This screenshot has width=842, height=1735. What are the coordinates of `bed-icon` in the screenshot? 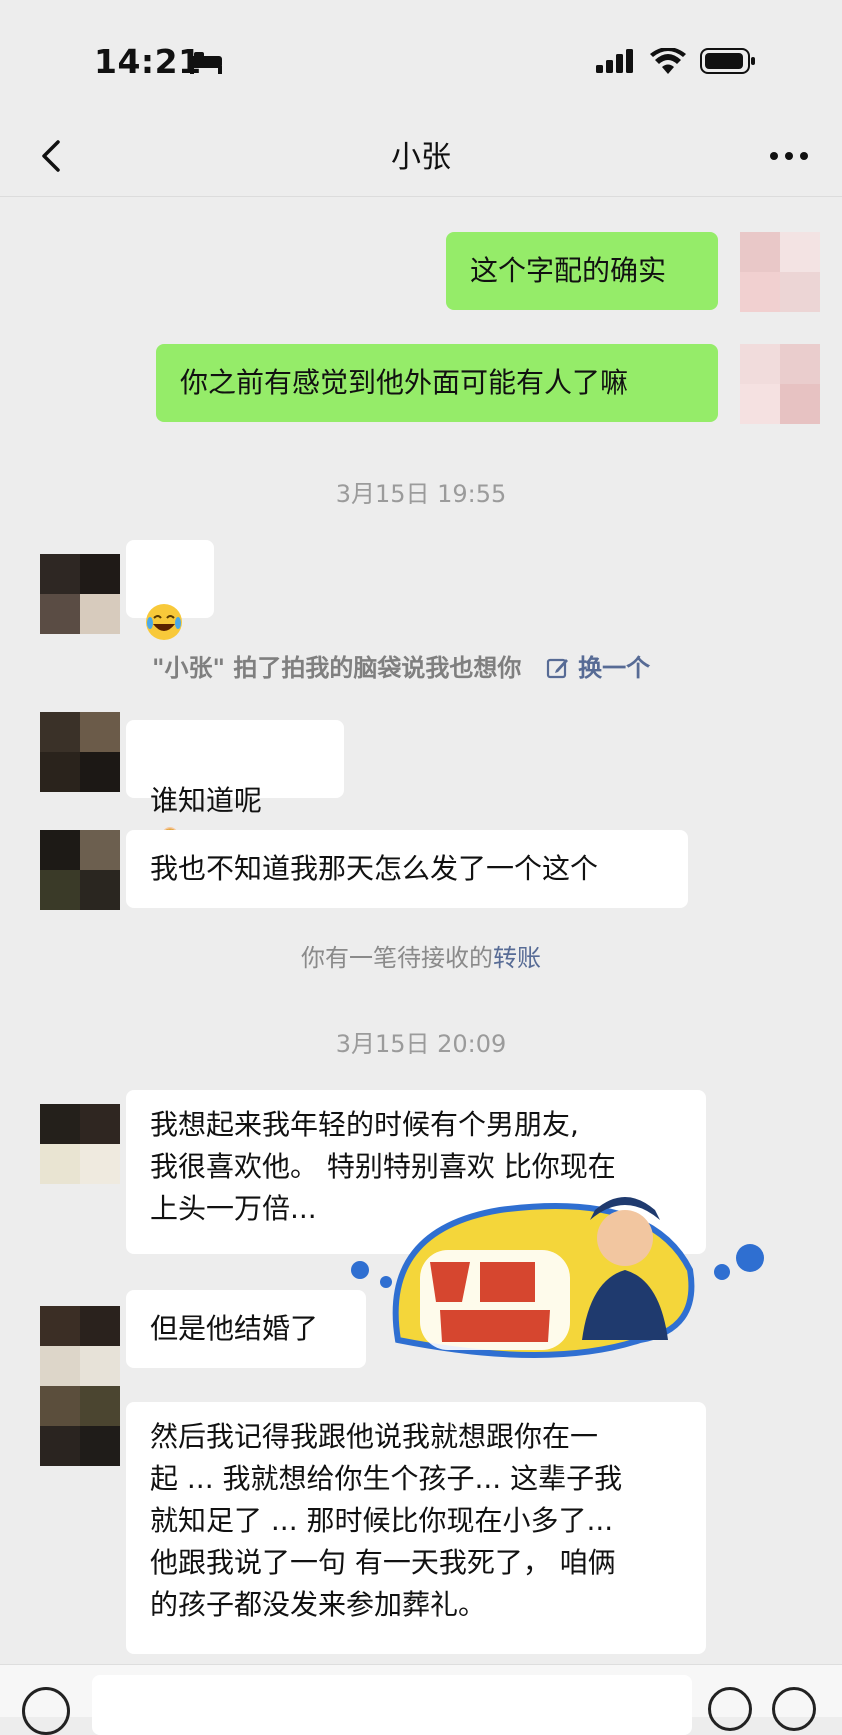 It's located at (206, 63).